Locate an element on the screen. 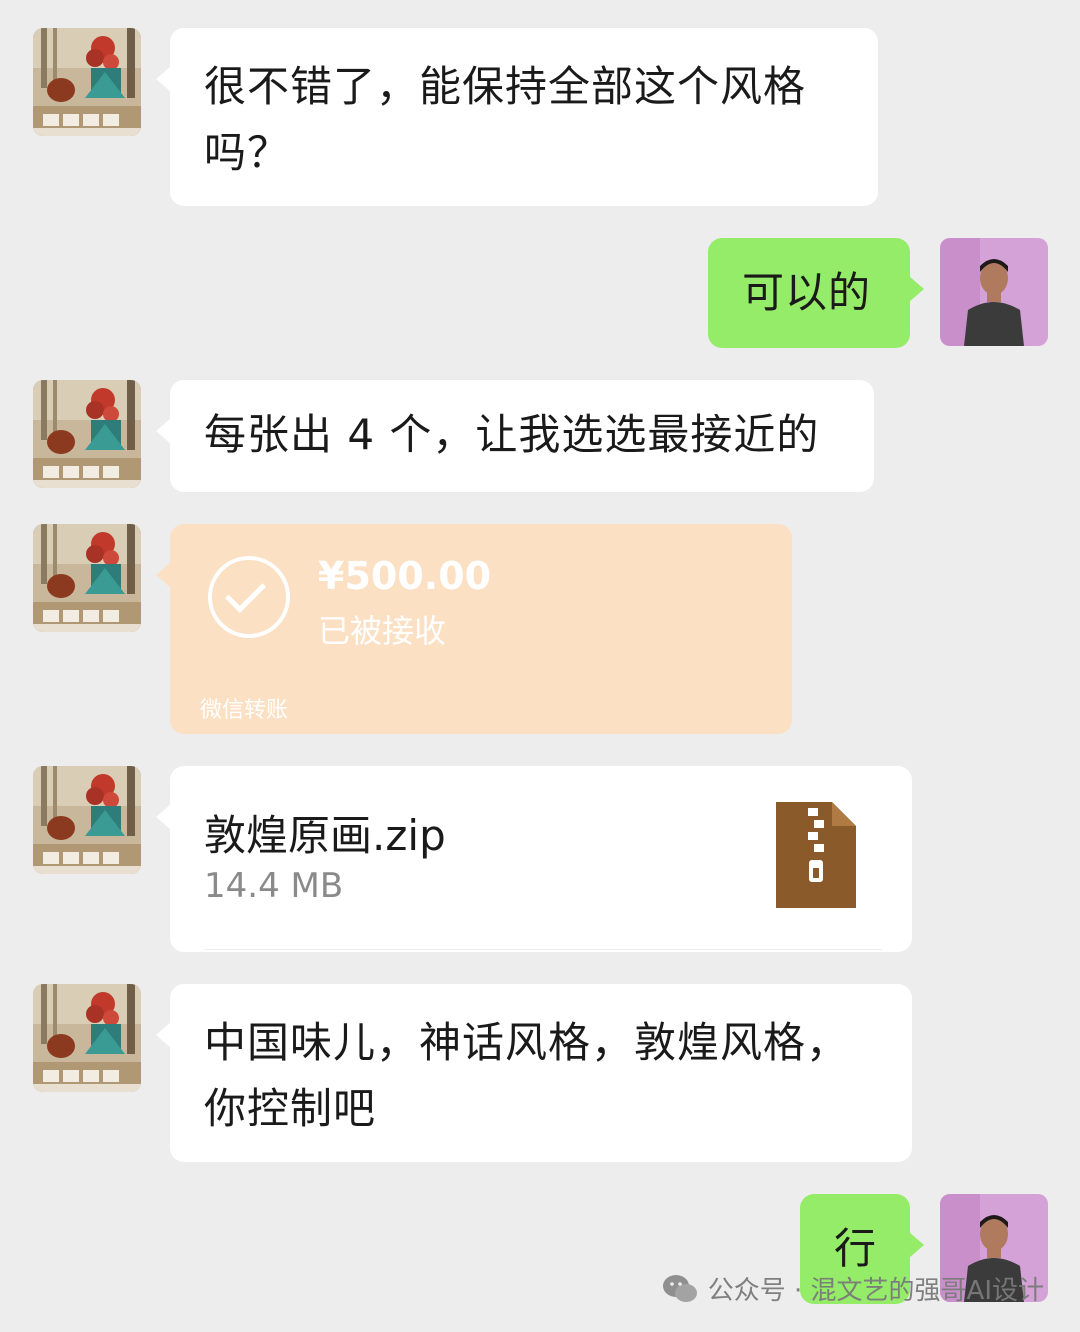 The height and width of the screenshot is (1332, 1080). message-bubble: 很不错了，能保持全部这个风格 吗？ is located at coordinates (517, 117).